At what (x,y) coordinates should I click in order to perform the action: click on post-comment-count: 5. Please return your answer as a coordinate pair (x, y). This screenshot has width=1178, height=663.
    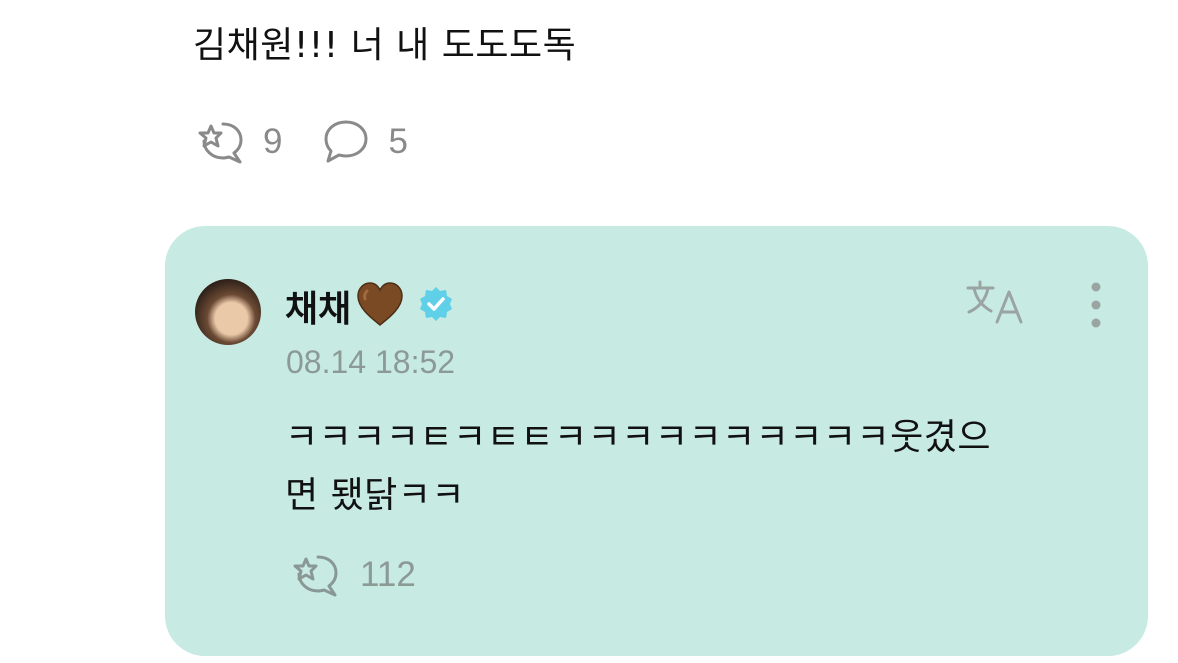
    Looking at the image, I should click on (398, 141).